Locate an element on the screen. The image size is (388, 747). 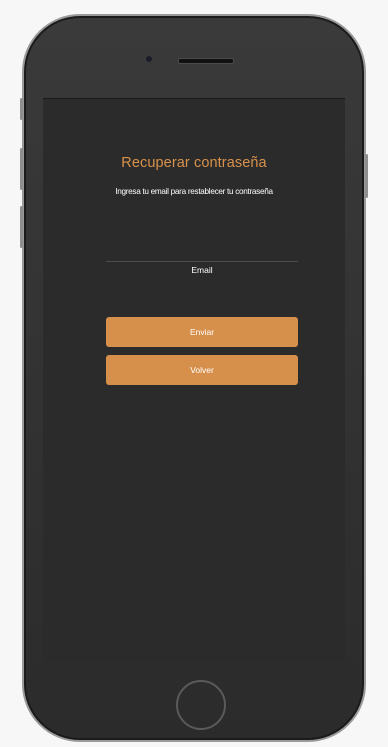
page-title: Recuperar contraseña is located at coordinates (194, 163).